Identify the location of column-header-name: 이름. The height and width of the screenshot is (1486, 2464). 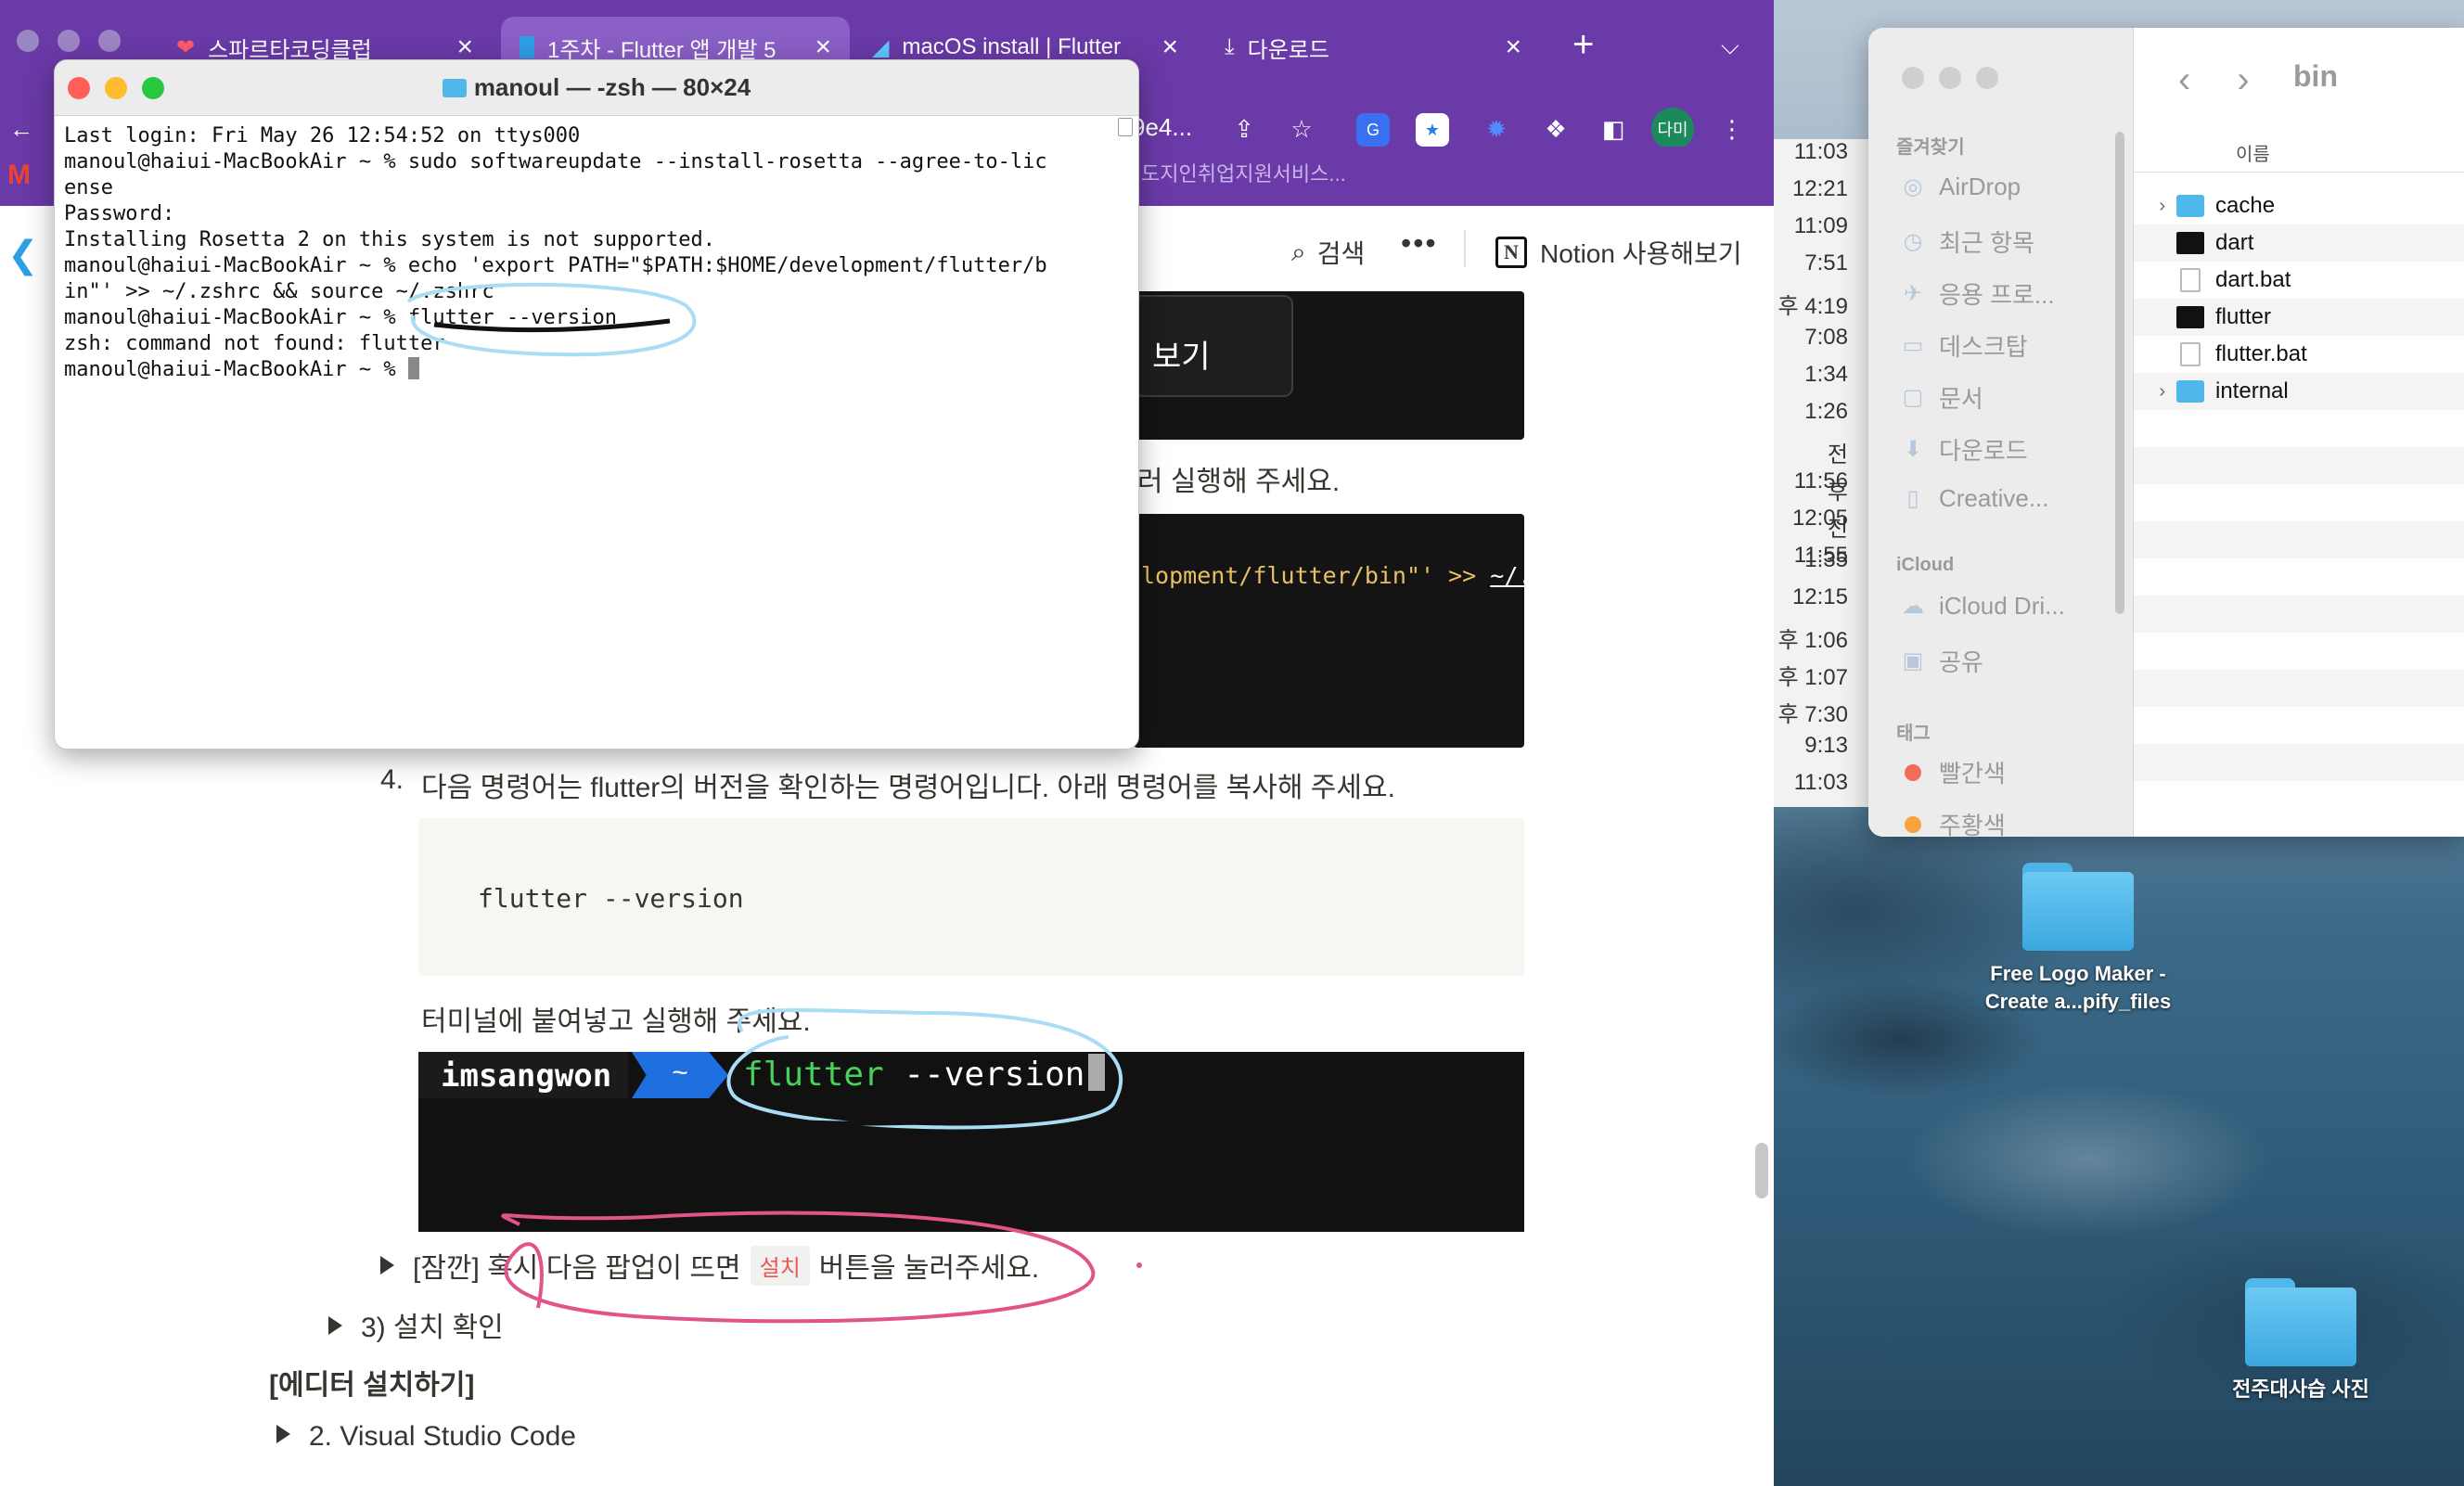
(2253, 155).